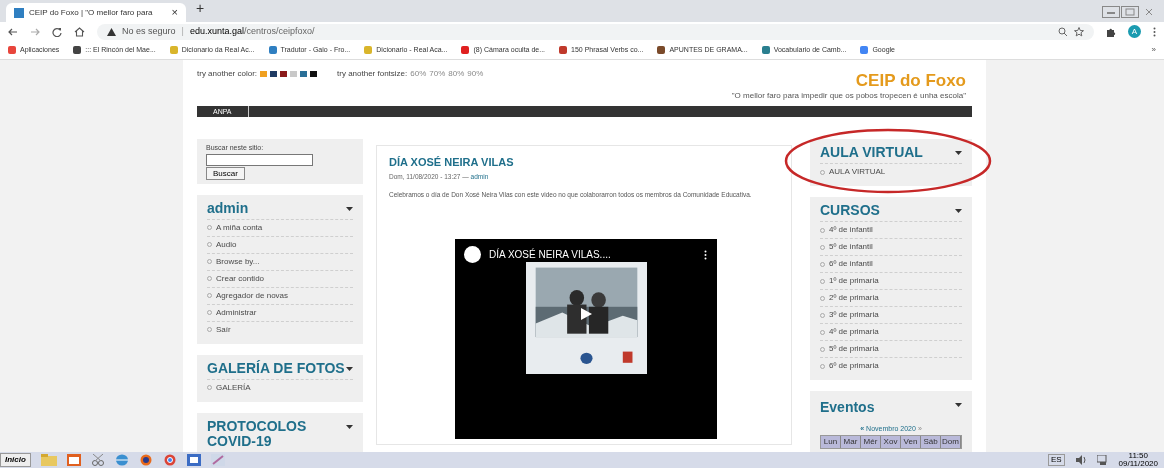 The width and height of the screenshot is (1164, 468). Describe the element at coordinates (475, 74) in the screenshot. I see `fontsize-link: 90%` at that location.